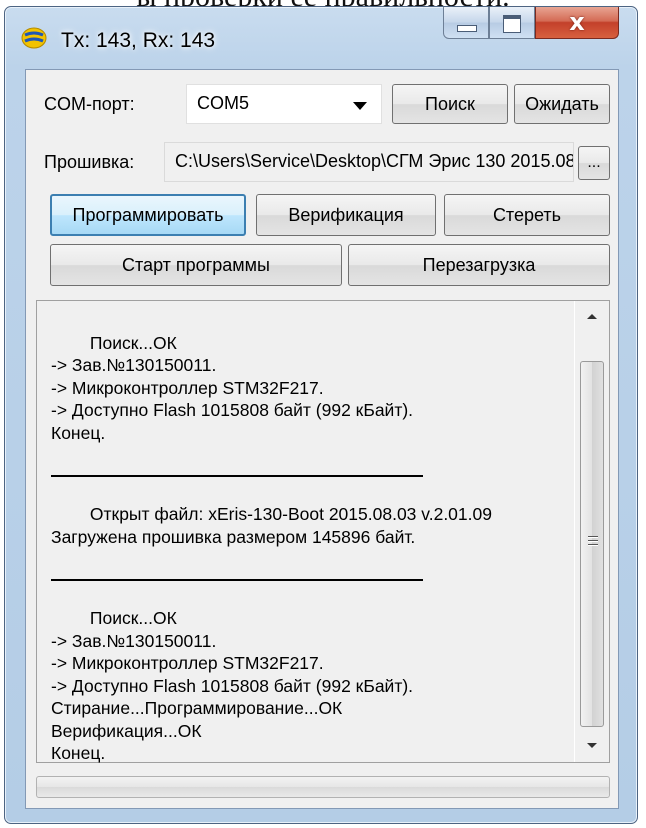 The height and width of the screenshot is (828, 646). What do you see at coordinates (527, 215) in the screenshot?
I see `erase-button: Стереть` at bounding box center [527, 215].